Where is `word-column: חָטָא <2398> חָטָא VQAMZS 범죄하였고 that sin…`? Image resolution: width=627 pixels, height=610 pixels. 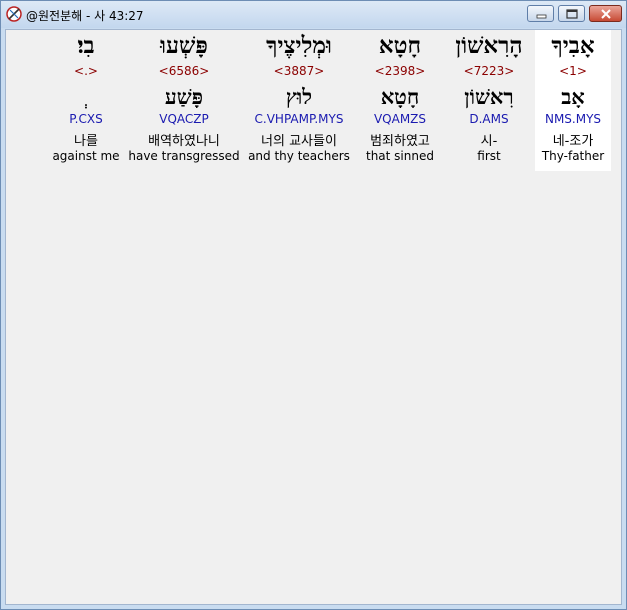
word-column: חָטָא <2398> חָטָא VQAMZS 범죄하였고 that sin… is located at coordinates (400, 100).